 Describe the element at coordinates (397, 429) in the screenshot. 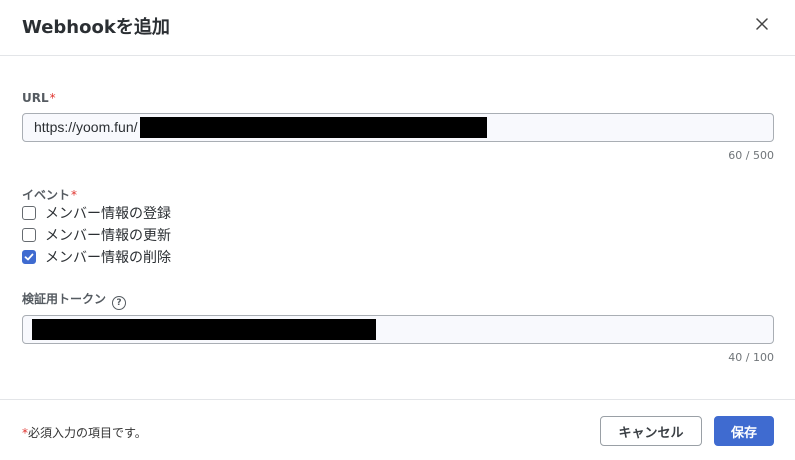

I see `dialog-footer: *必須入力の項目です。 キャンセル 保存` at that location.